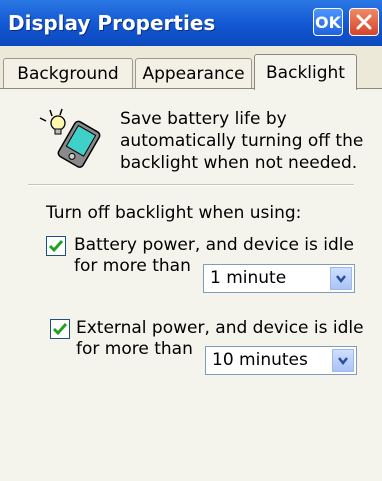 Image resolution: width=382 pixels, height=481 pixels. I want to click on tab-label: Appearance, so click(193, 73).